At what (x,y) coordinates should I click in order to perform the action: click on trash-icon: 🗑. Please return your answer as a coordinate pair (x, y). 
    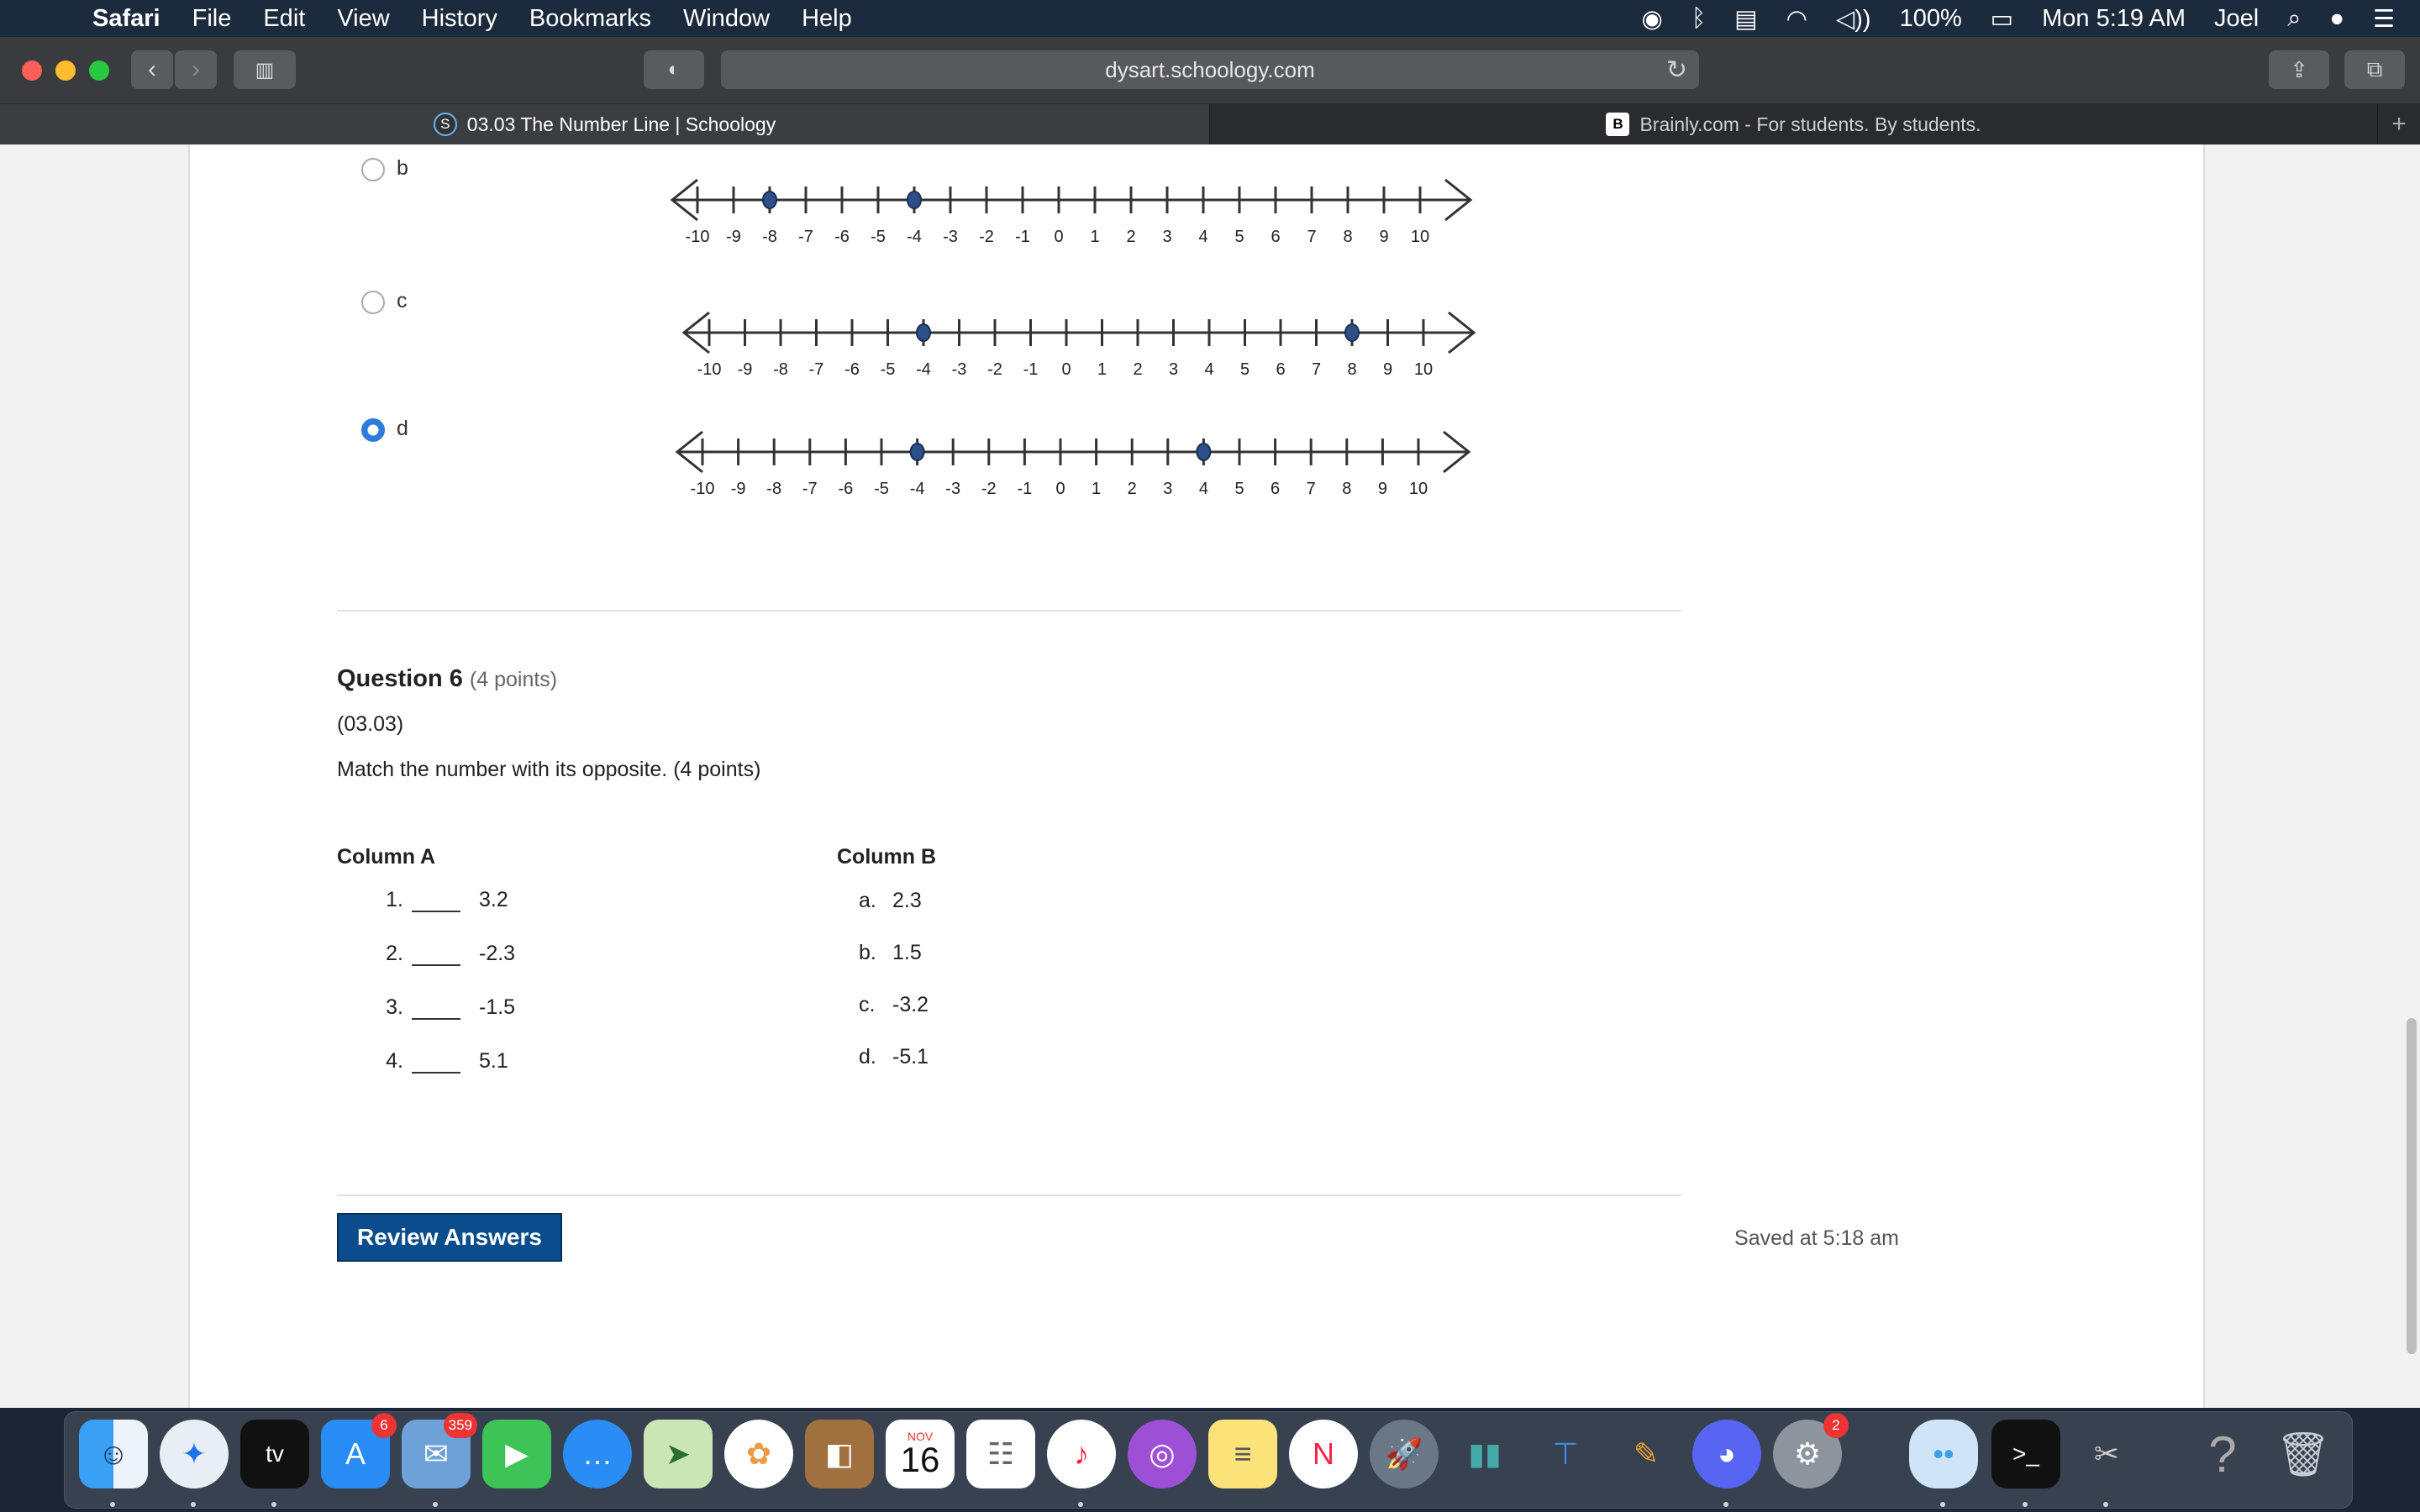
    Looking at the image, I should click on (2303, 1454).